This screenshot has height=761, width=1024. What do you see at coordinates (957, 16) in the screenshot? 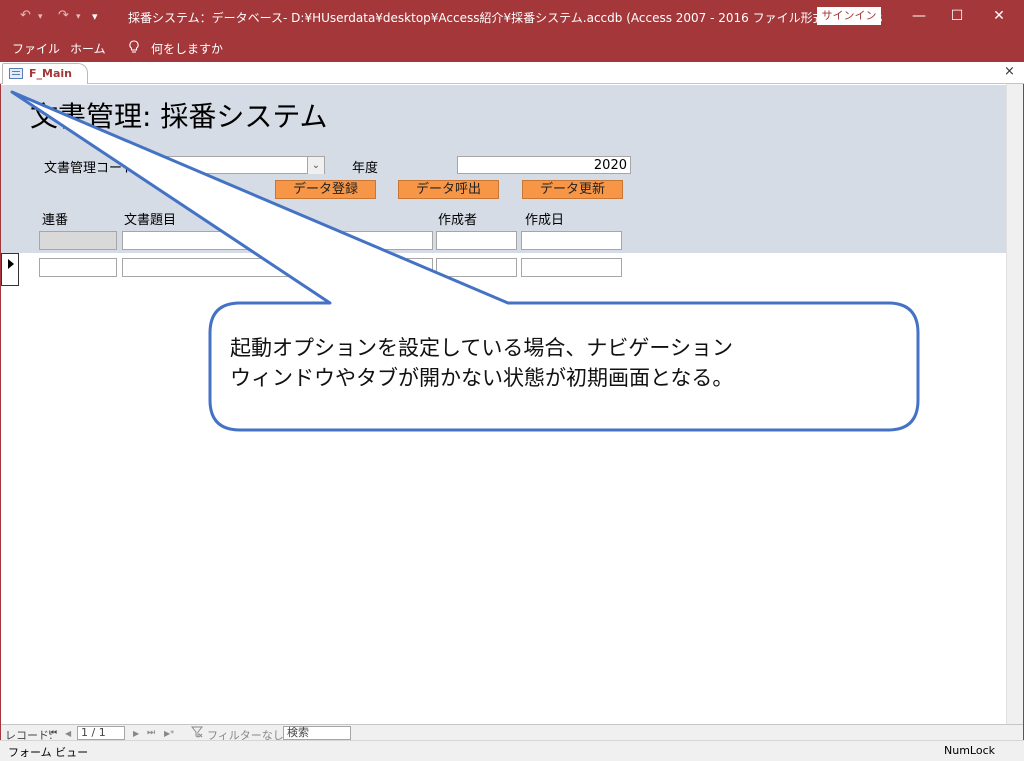
I see `restore-button: ☐` at bounding box center [957, 16].